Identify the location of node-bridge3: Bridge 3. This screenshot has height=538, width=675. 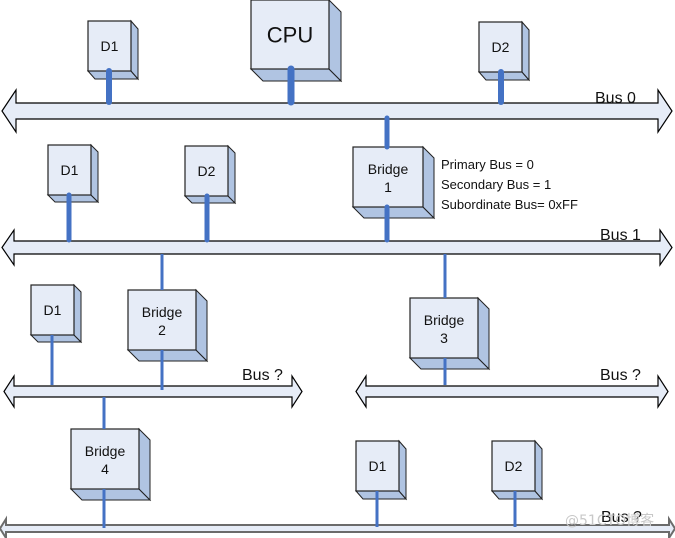
(449, 333).